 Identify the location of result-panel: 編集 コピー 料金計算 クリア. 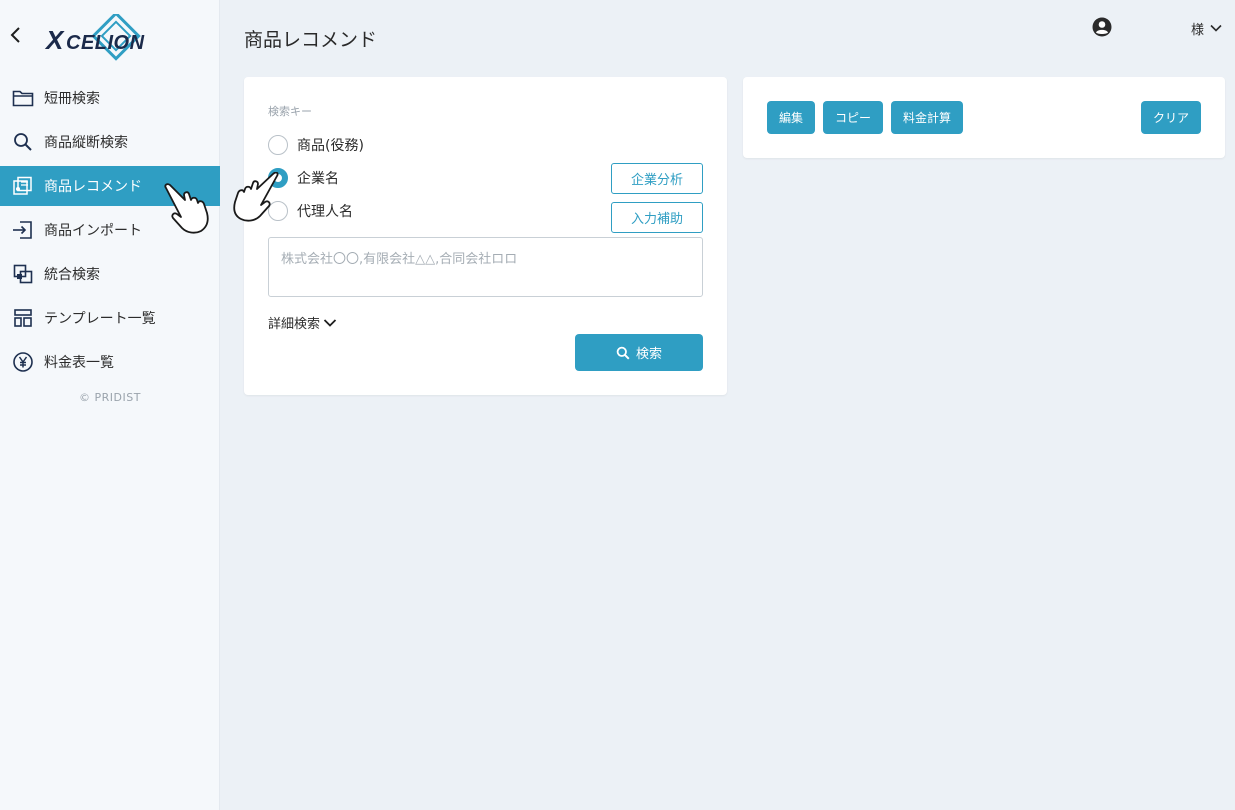
(984, 117).